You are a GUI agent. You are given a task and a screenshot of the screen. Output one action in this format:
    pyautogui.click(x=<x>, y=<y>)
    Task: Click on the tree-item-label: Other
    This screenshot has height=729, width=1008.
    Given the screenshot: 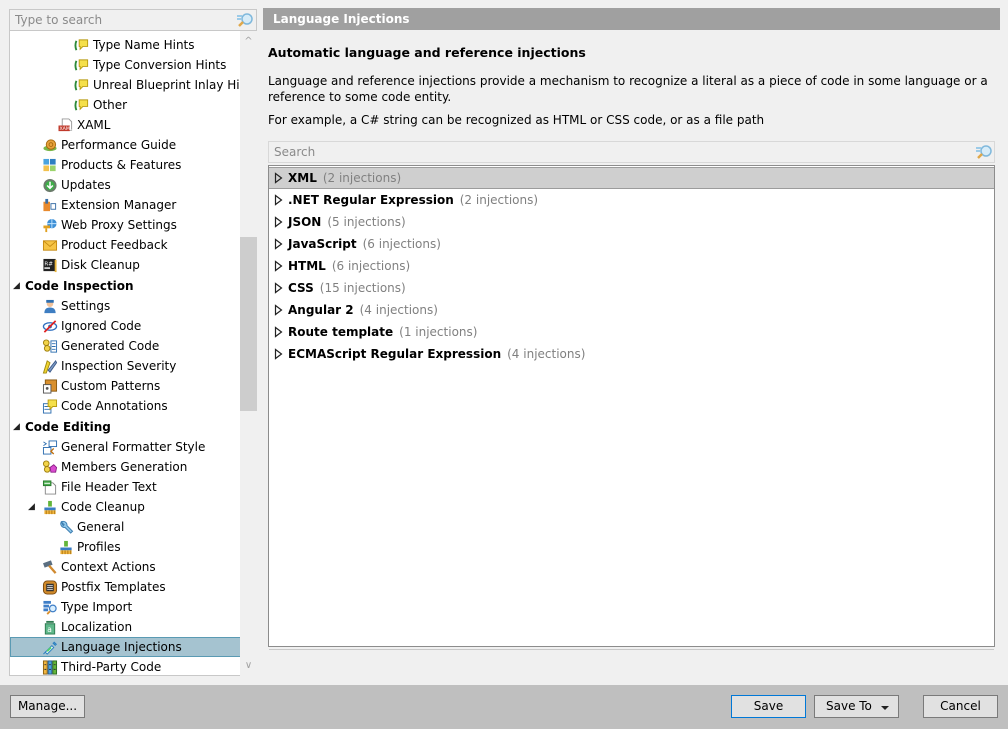 What is the action you would take?
    pyautogui.click(x=110, y=105)
    